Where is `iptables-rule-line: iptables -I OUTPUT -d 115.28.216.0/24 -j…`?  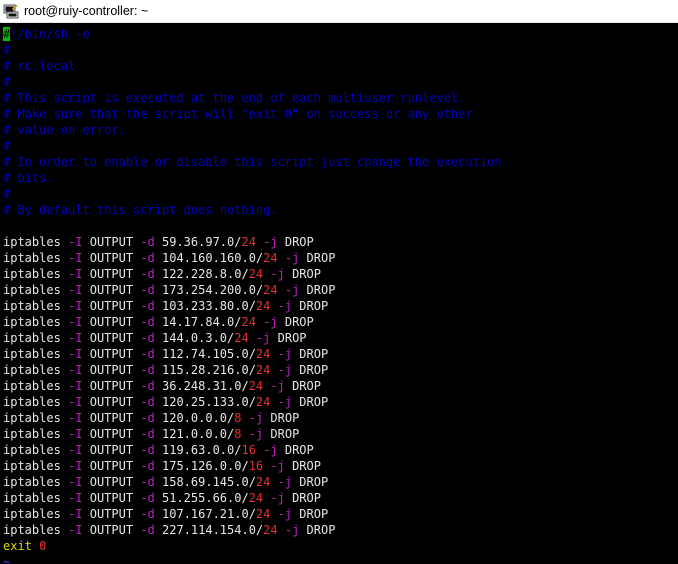
iptables-rule-line: iptables -I OUTPUT -d 115.28.216.0/24 -j… is located at coordinates (339, 370).